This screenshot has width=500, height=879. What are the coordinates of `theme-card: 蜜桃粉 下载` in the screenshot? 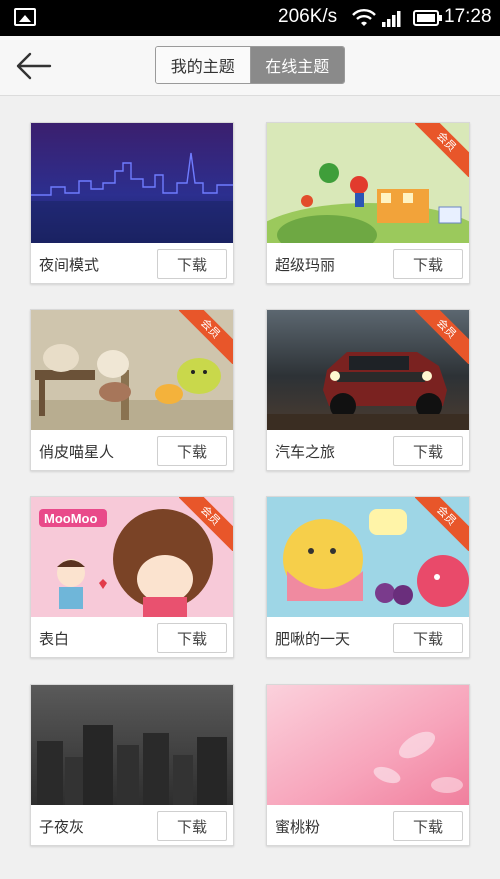 It's located at (368, 765).